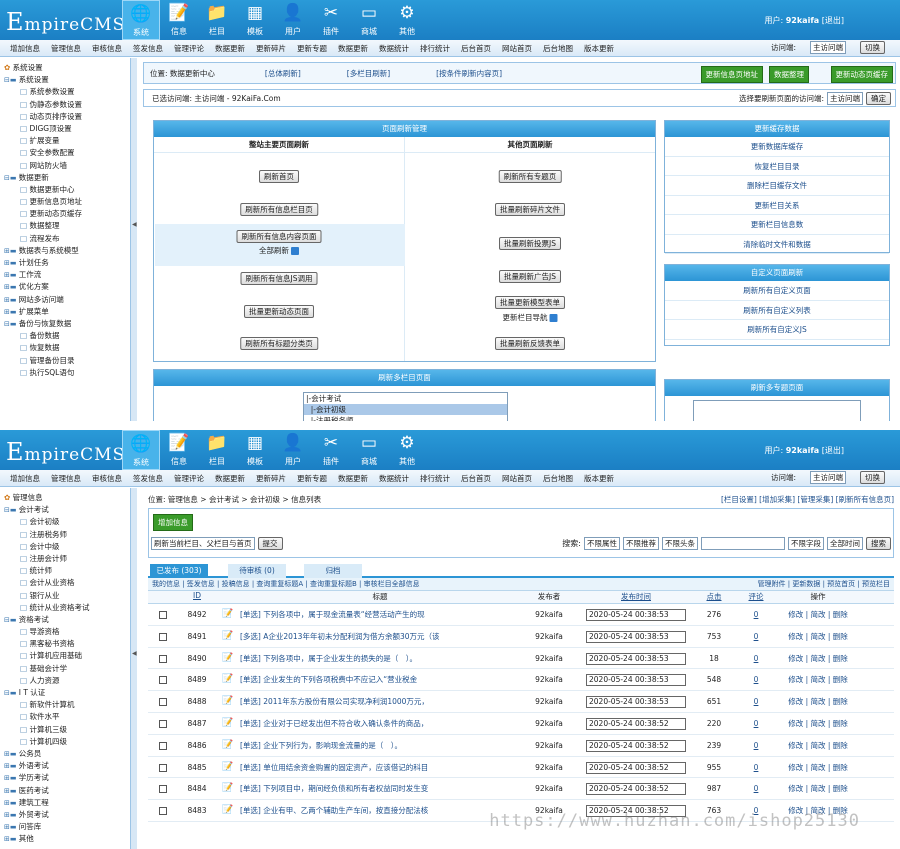 The height and width of the screenshot is (849, 900). Describe the element at coordinates (67, 510) in the screenshot. I see `tree-node: 会计考试` at that location.